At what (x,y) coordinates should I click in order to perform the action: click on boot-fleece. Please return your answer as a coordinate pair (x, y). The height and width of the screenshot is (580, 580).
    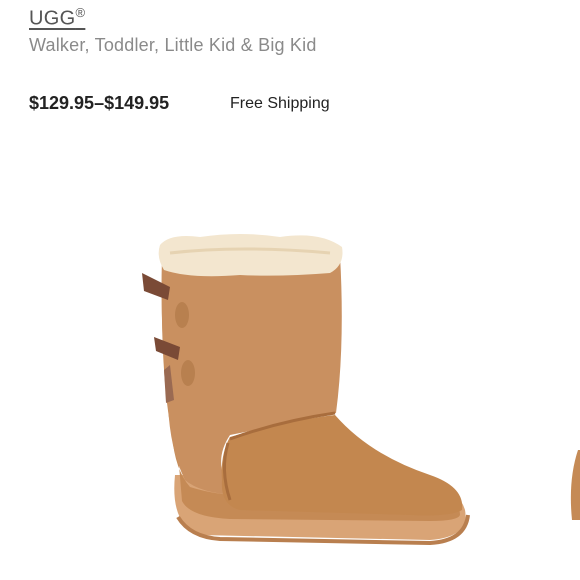
    Looking at the image, I should click on (250, 255).